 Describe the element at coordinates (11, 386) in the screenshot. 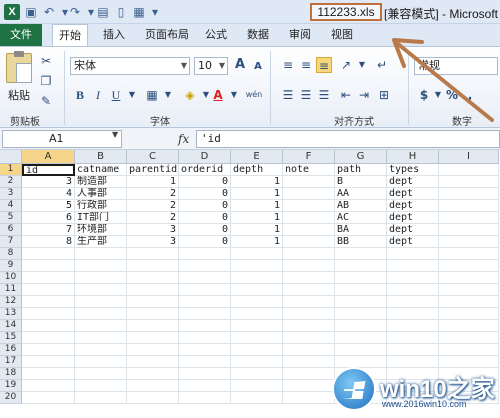

I see `row-header: 19` at that location.